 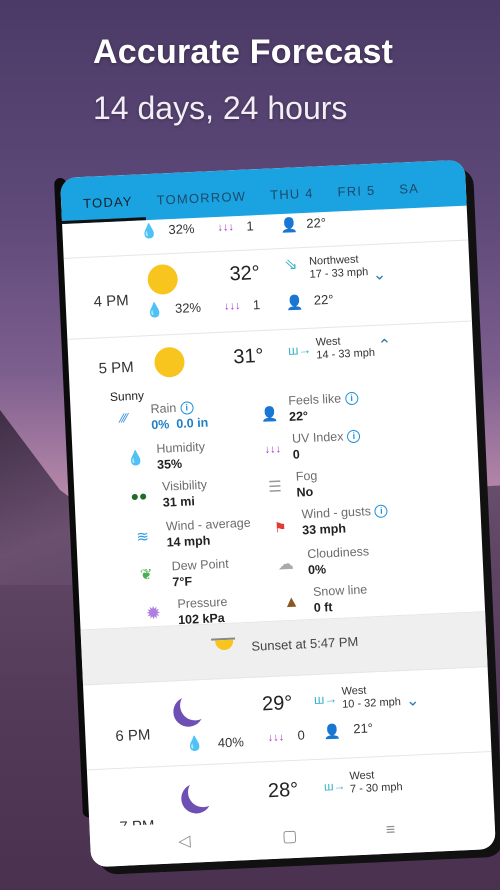 I want to click on binoculars-icon: ●●, so click(x=139, y=496).